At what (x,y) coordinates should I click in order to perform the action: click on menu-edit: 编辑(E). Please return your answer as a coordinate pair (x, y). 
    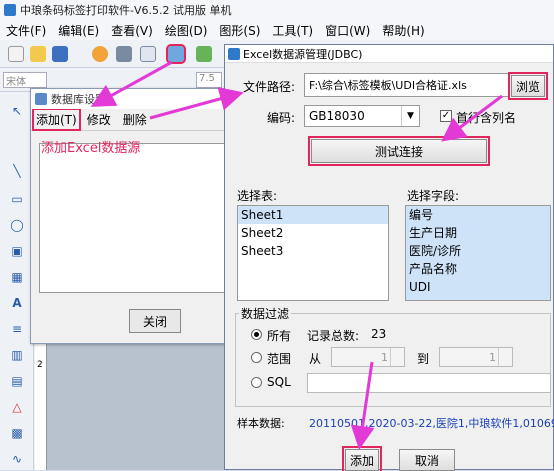
    Looking at the image, I should click on (78, 30).